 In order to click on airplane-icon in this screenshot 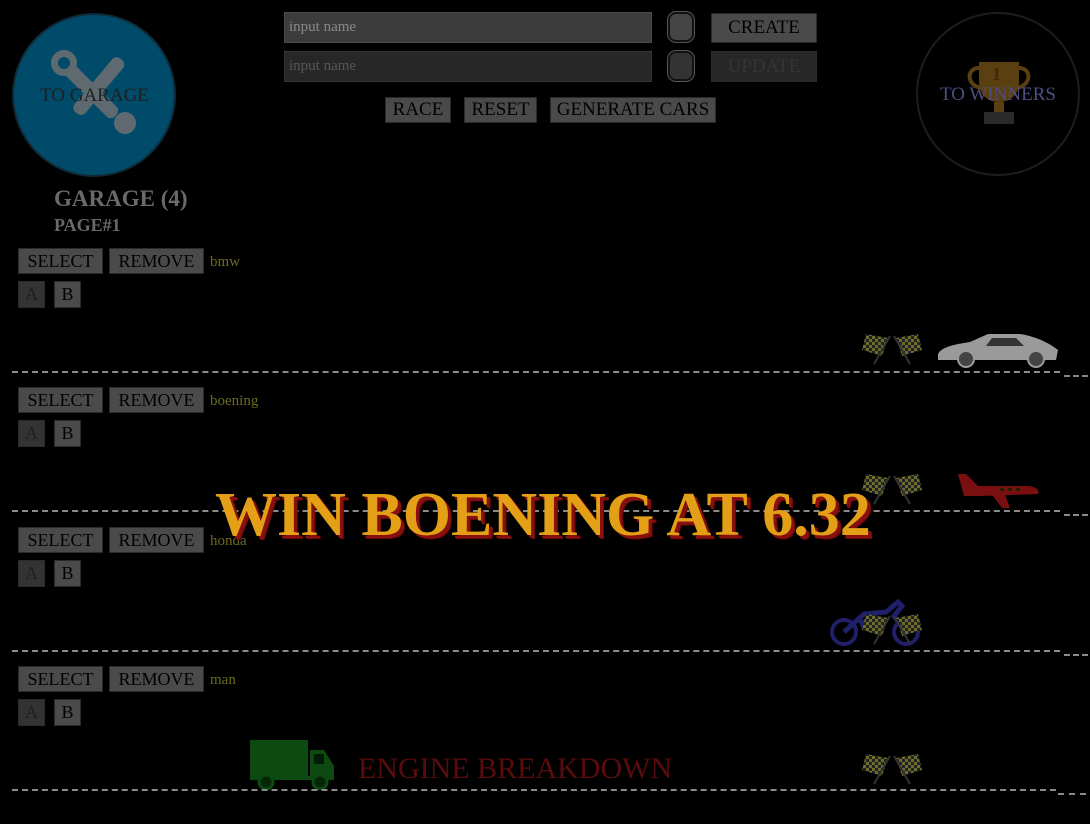, I will do `click(998, 491)`.